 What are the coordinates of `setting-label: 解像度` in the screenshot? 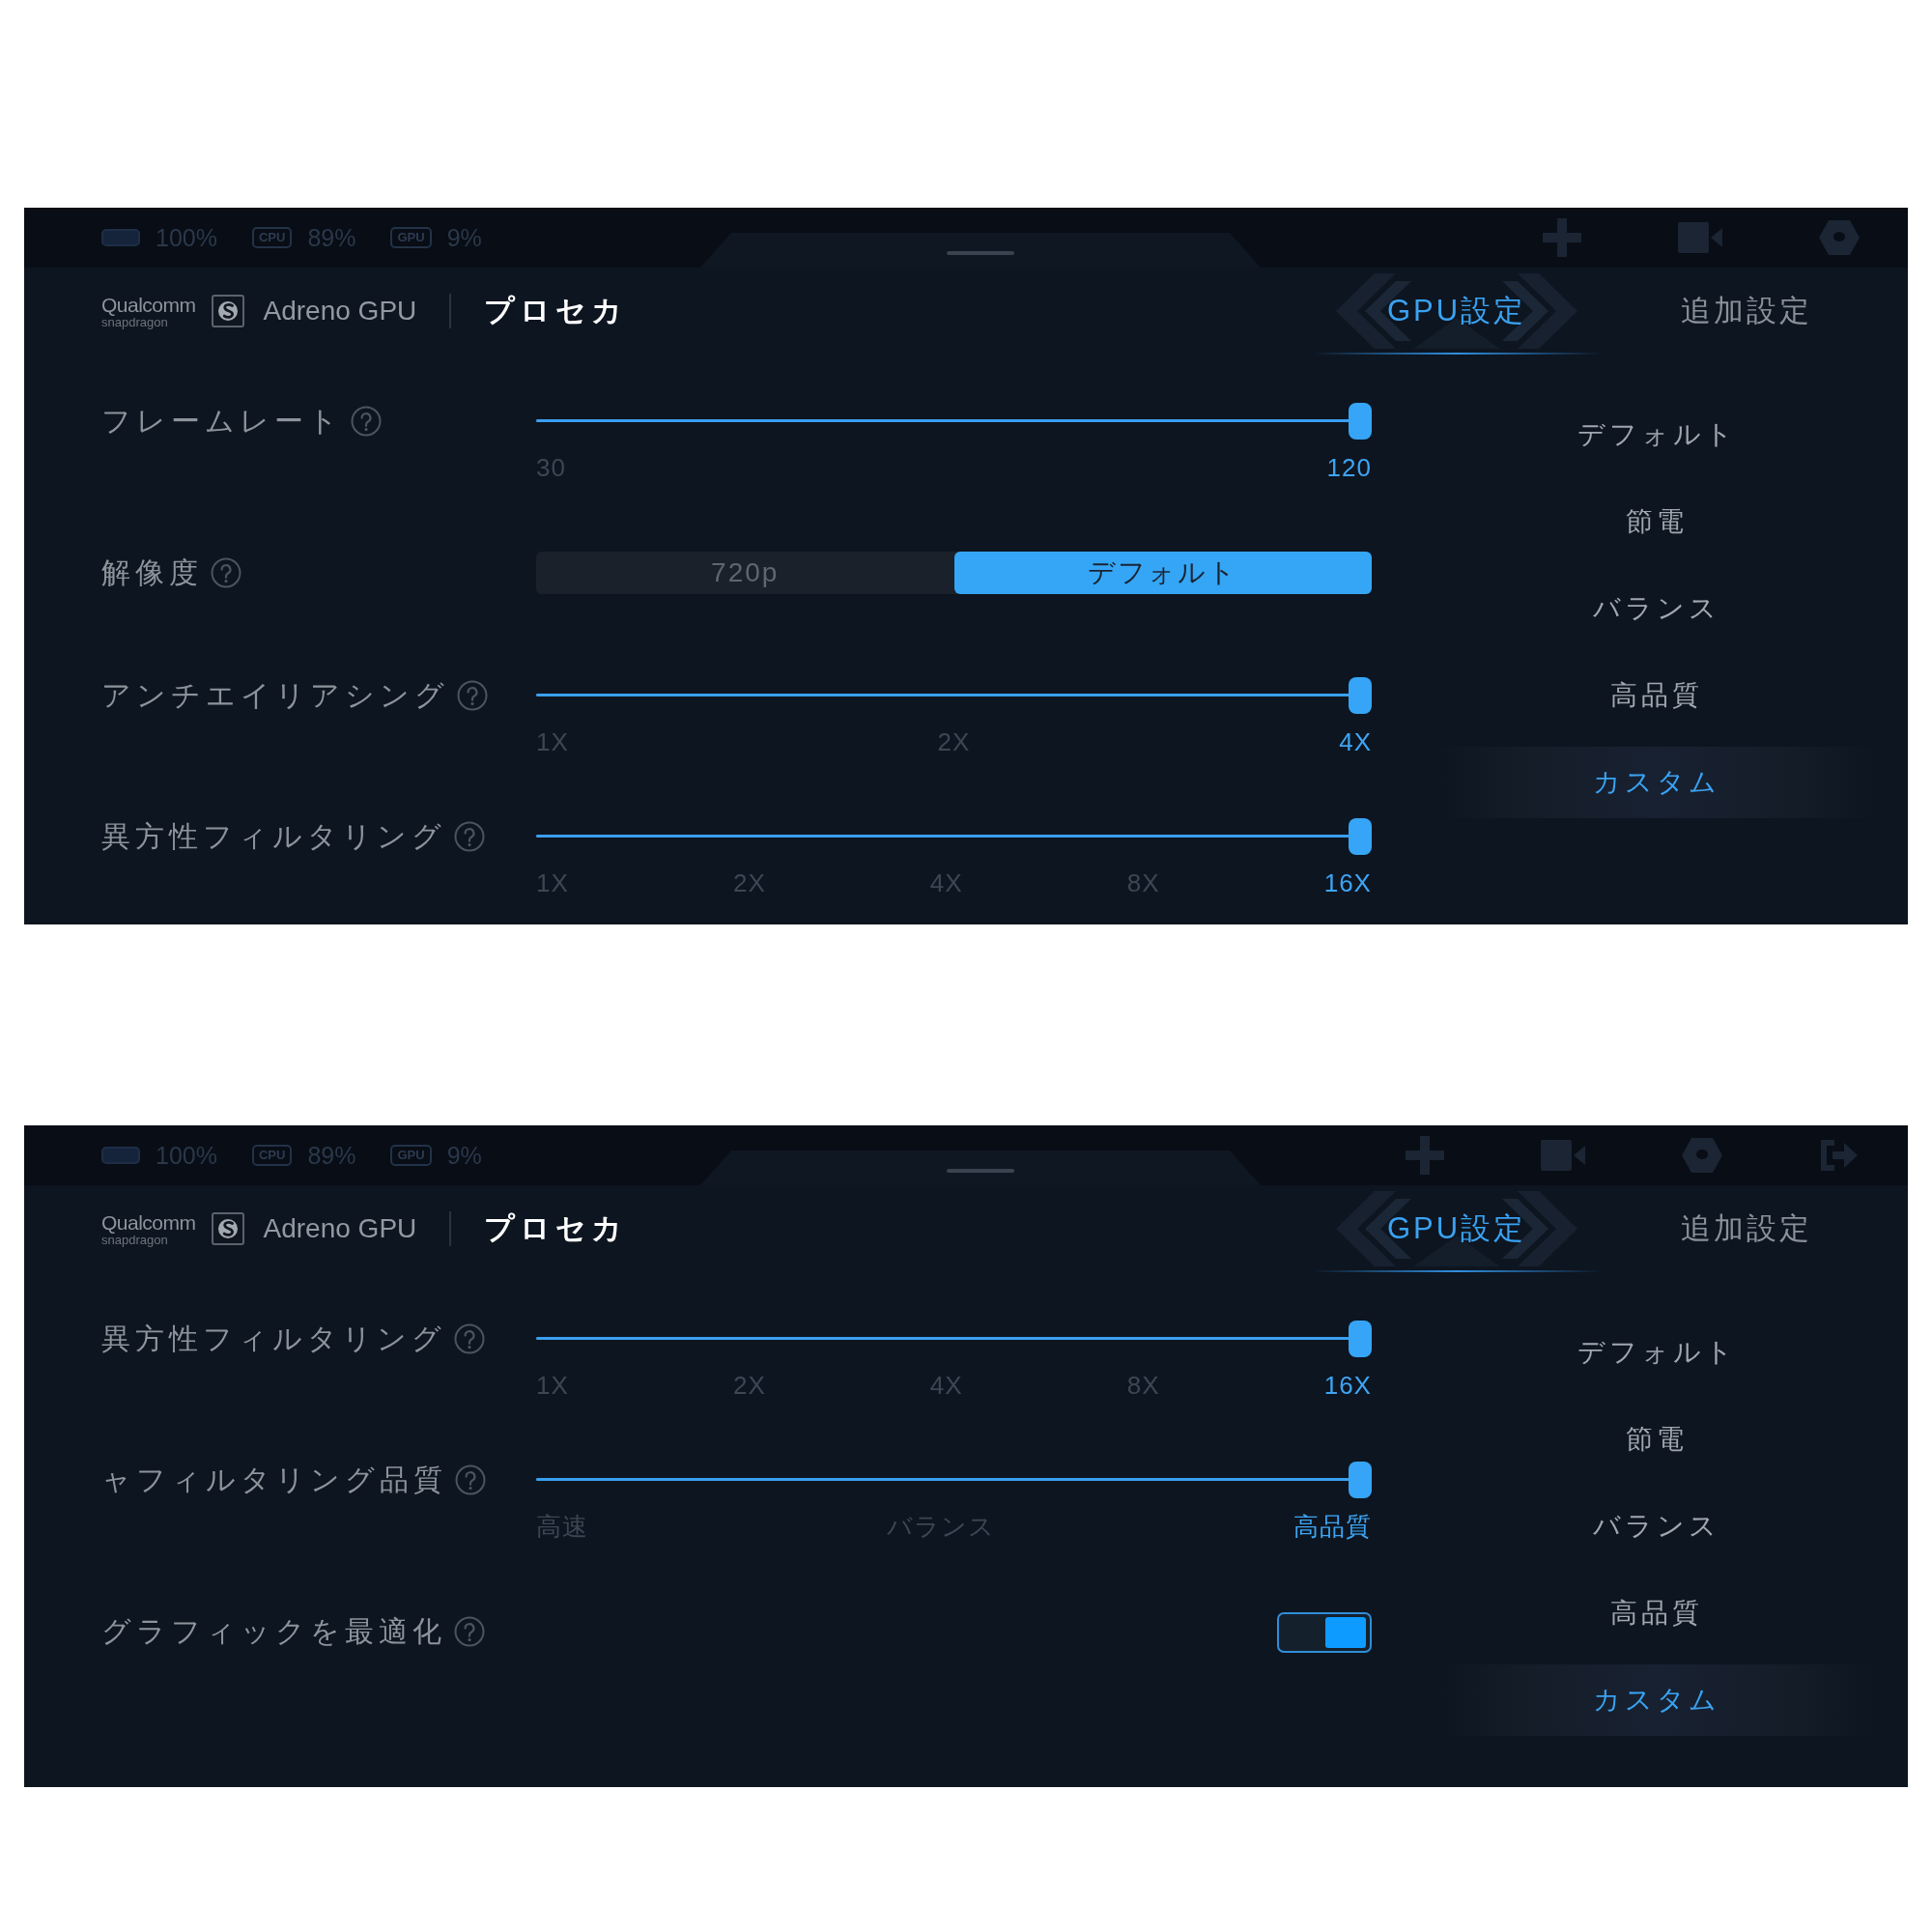 It's located at (152, 572).